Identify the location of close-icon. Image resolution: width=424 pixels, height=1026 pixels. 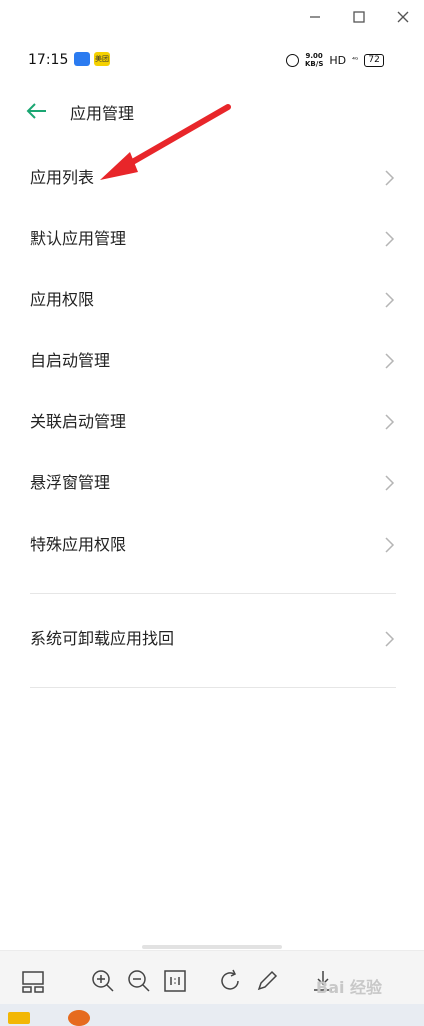
(403, 17).